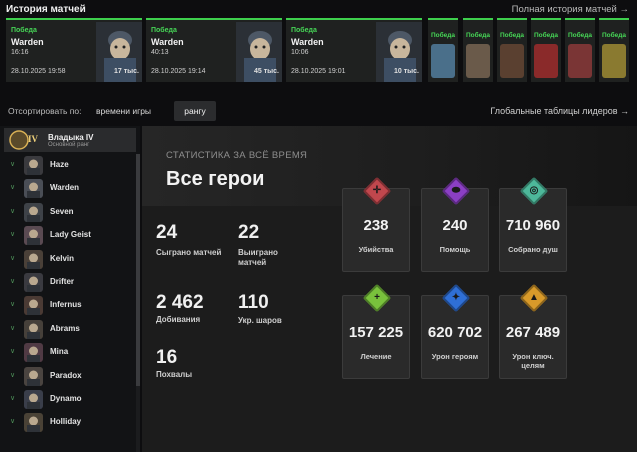 Image resolution: width=637 pixels, height=452 pixels. Describe the element at coordinates (456, 297) in the screenshot. I see `damage-icon: ✦` at that location.